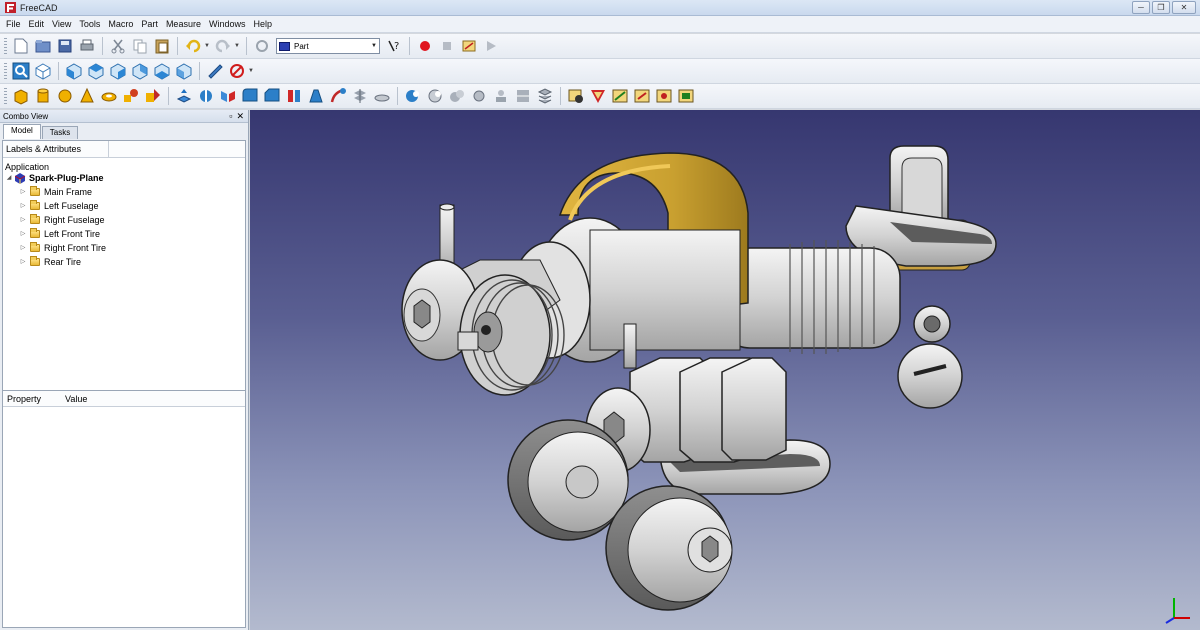 This screenshot has height=630, width=1200. Describe the element at coordinates (240, 116) in the screenshot. I see `close-panel-icon: ✕` at that location.